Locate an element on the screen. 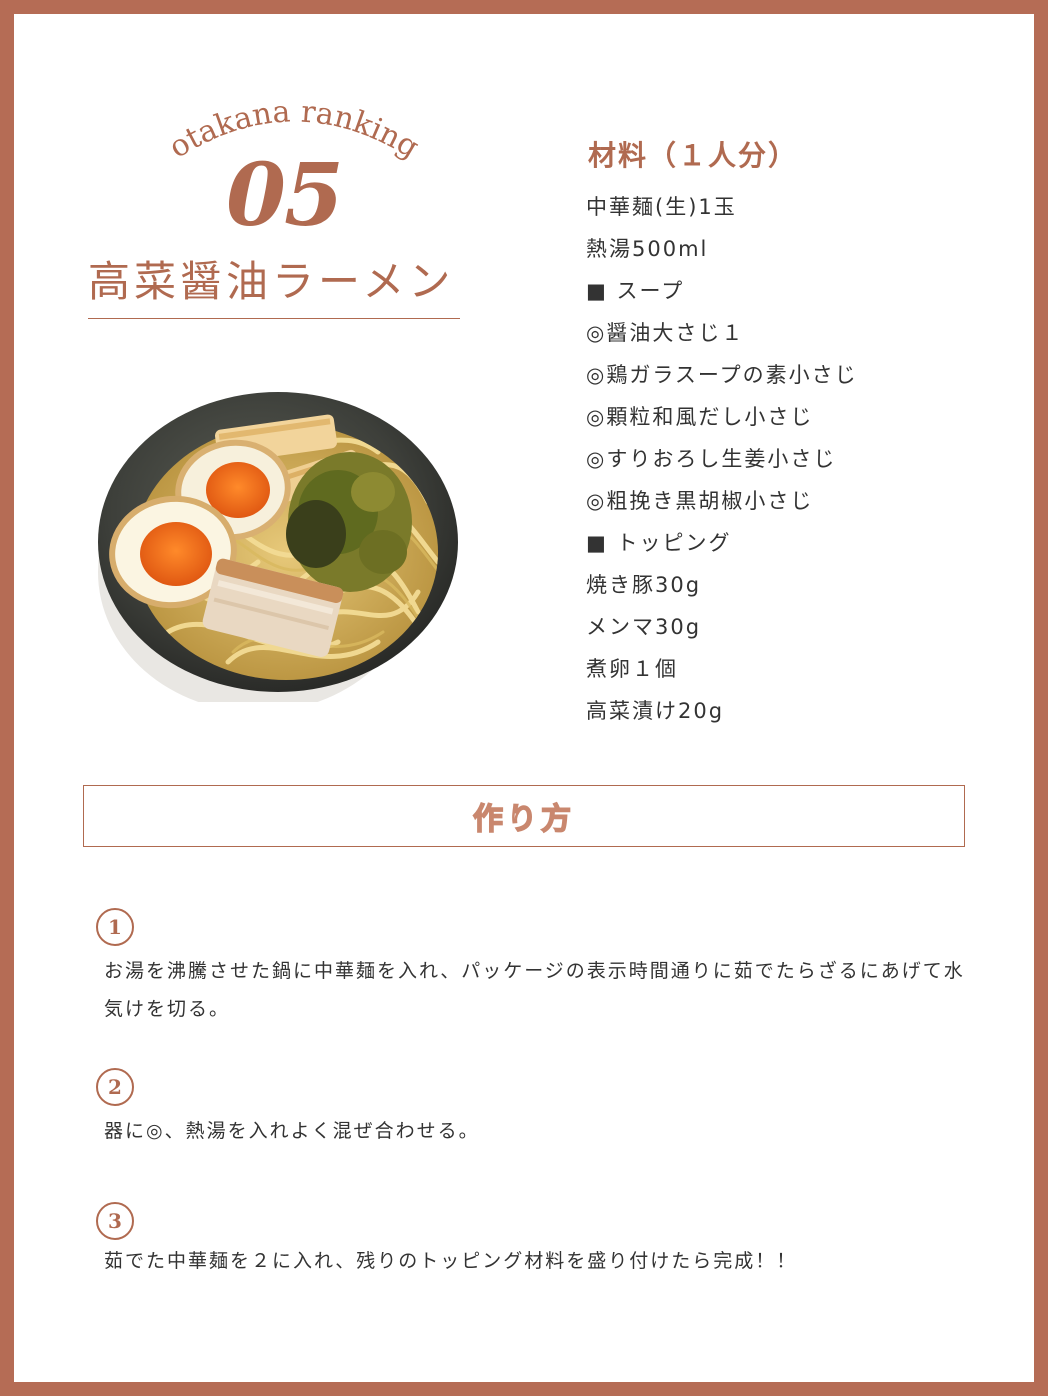 This screenshot has height=1396, width=1048. method-heading-box: 作り方 is located at coordinates (524, 816).